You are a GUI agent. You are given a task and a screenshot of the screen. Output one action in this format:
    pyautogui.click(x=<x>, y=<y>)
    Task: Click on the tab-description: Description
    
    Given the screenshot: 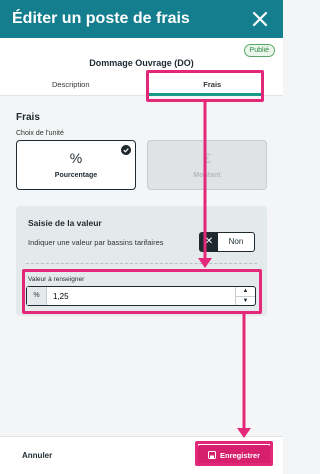 What is the action you would take?
    pyautogui.click(x=71, y=85)
    